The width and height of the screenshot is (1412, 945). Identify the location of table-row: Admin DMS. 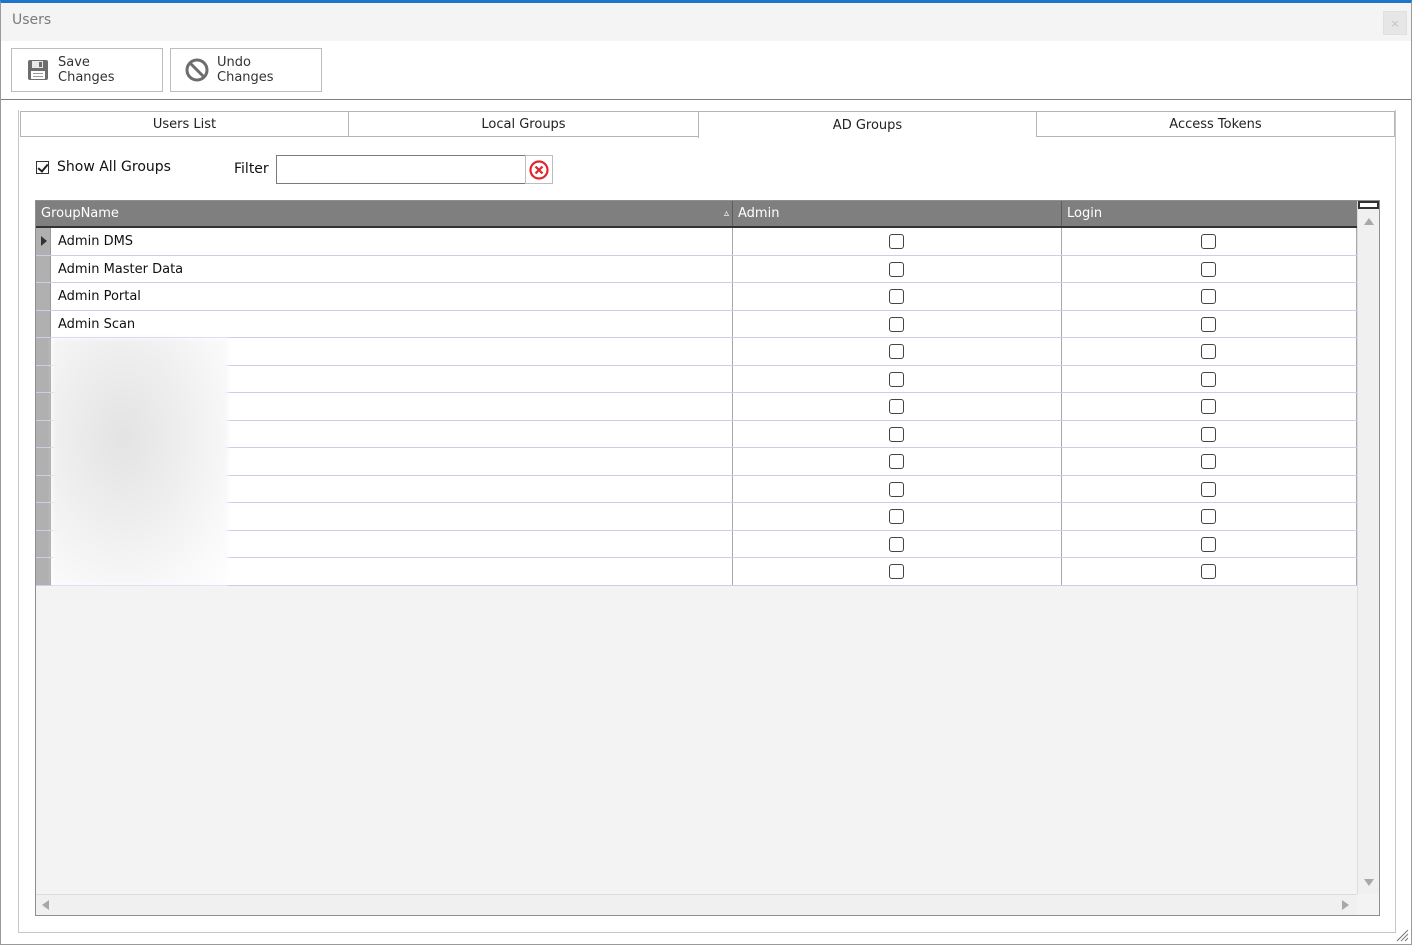
(696, 242).